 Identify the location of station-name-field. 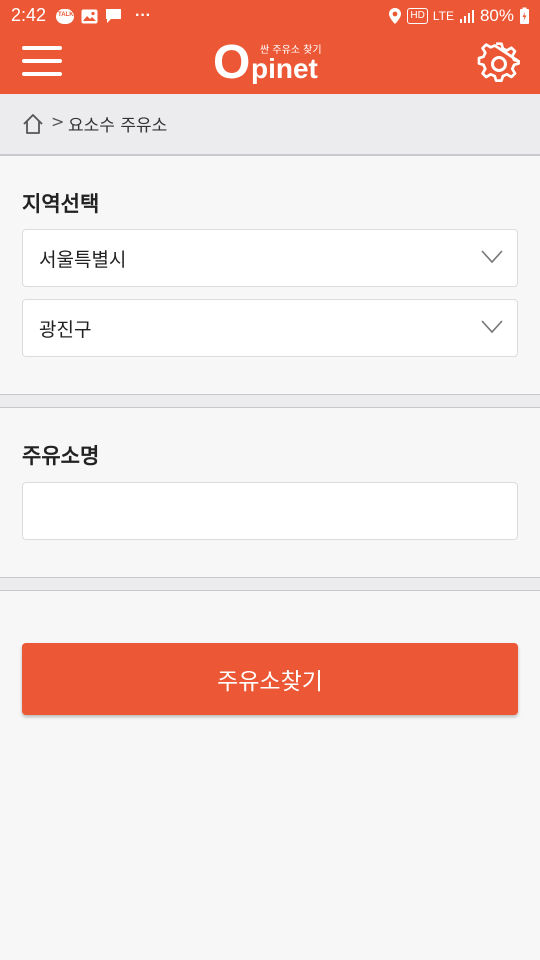
(270, 511).